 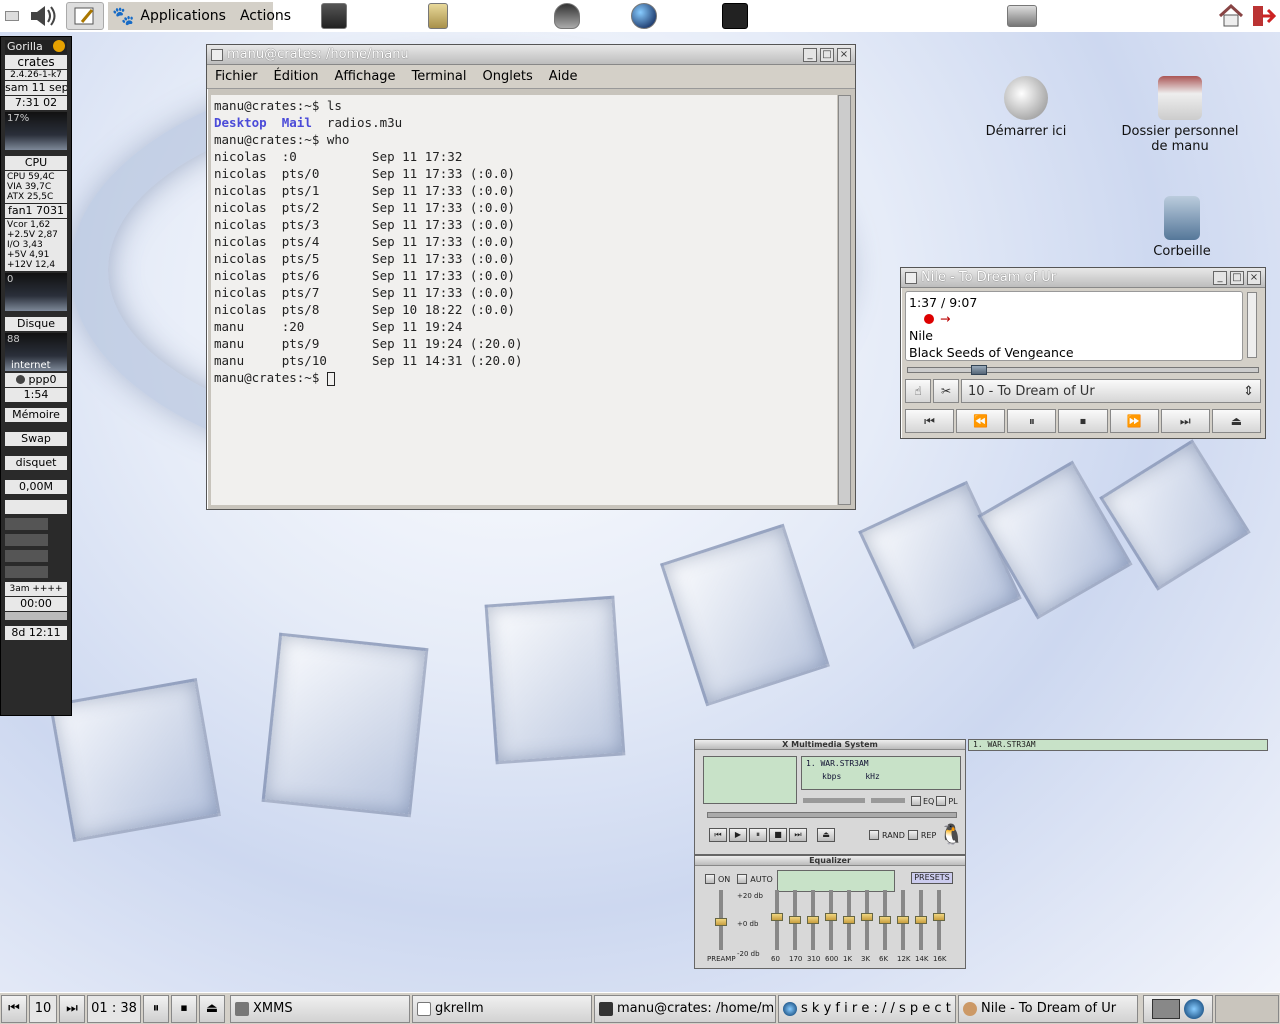 What do you see at coordinates (265, 16) in the screenshot?
I see `actions-menu: Actions` at bounding box center [265, 16].